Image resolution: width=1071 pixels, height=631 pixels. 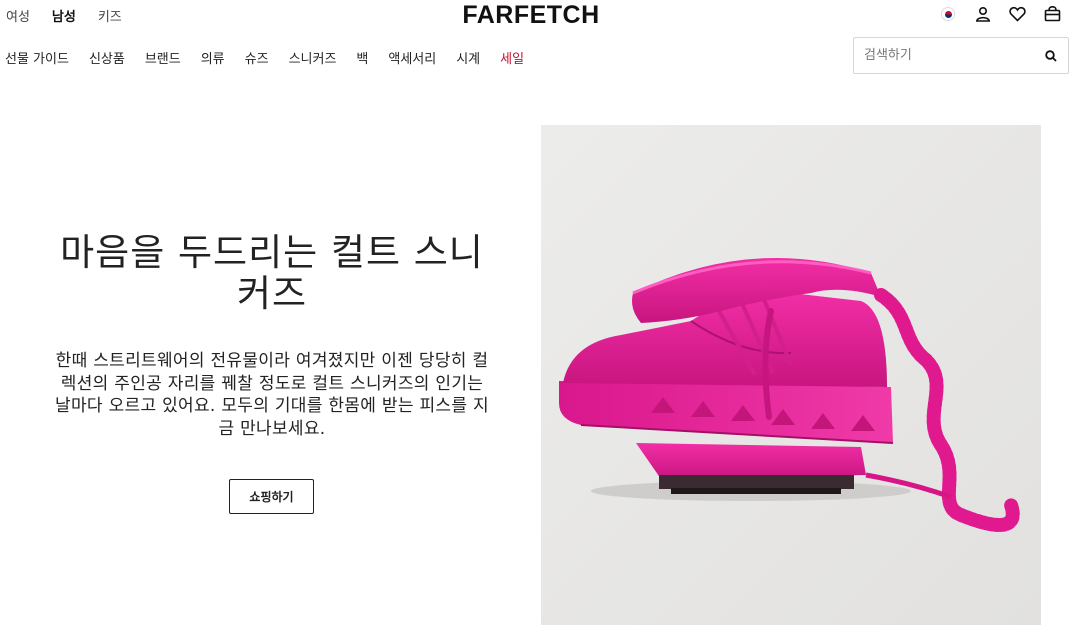 What do you see at coordinates (1000, 13) in the screenshot?
I see `header-icons` at bounding box center [1000, 13].